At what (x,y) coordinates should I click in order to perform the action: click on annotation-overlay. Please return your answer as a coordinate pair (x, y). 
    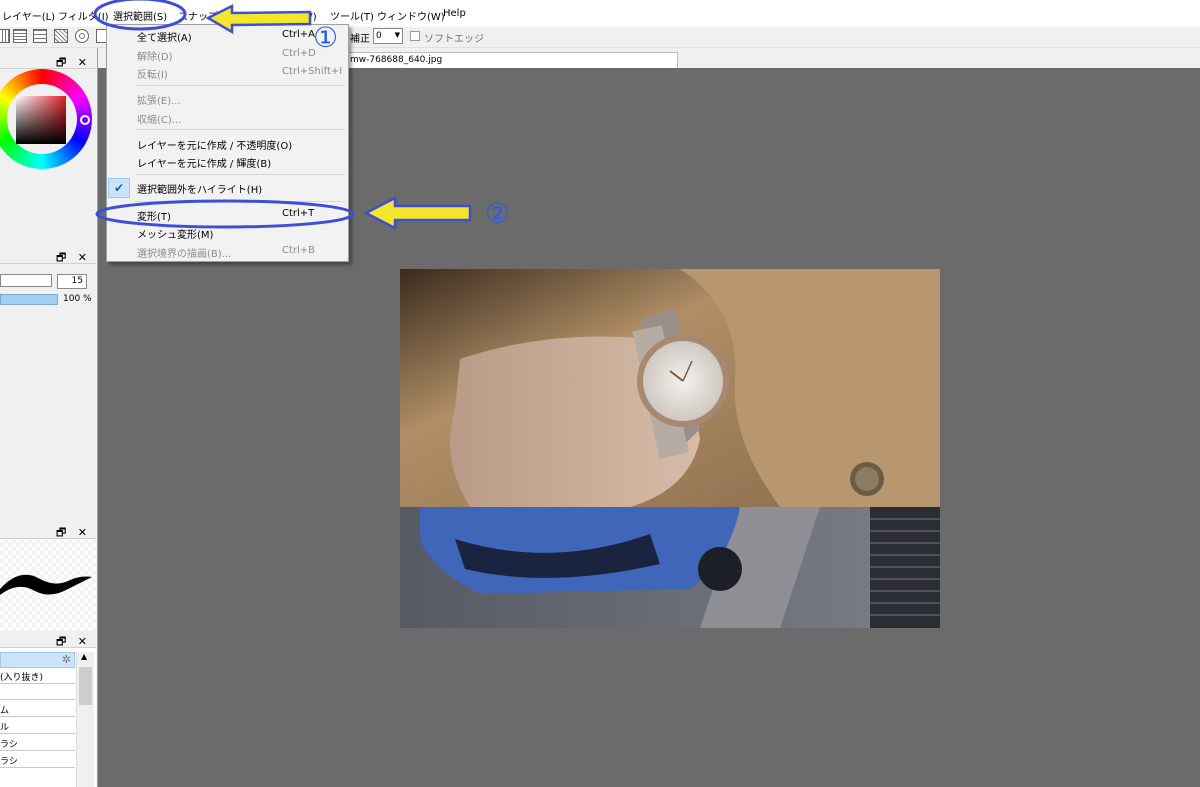
    Looking at the image, I should click on (282, 115).